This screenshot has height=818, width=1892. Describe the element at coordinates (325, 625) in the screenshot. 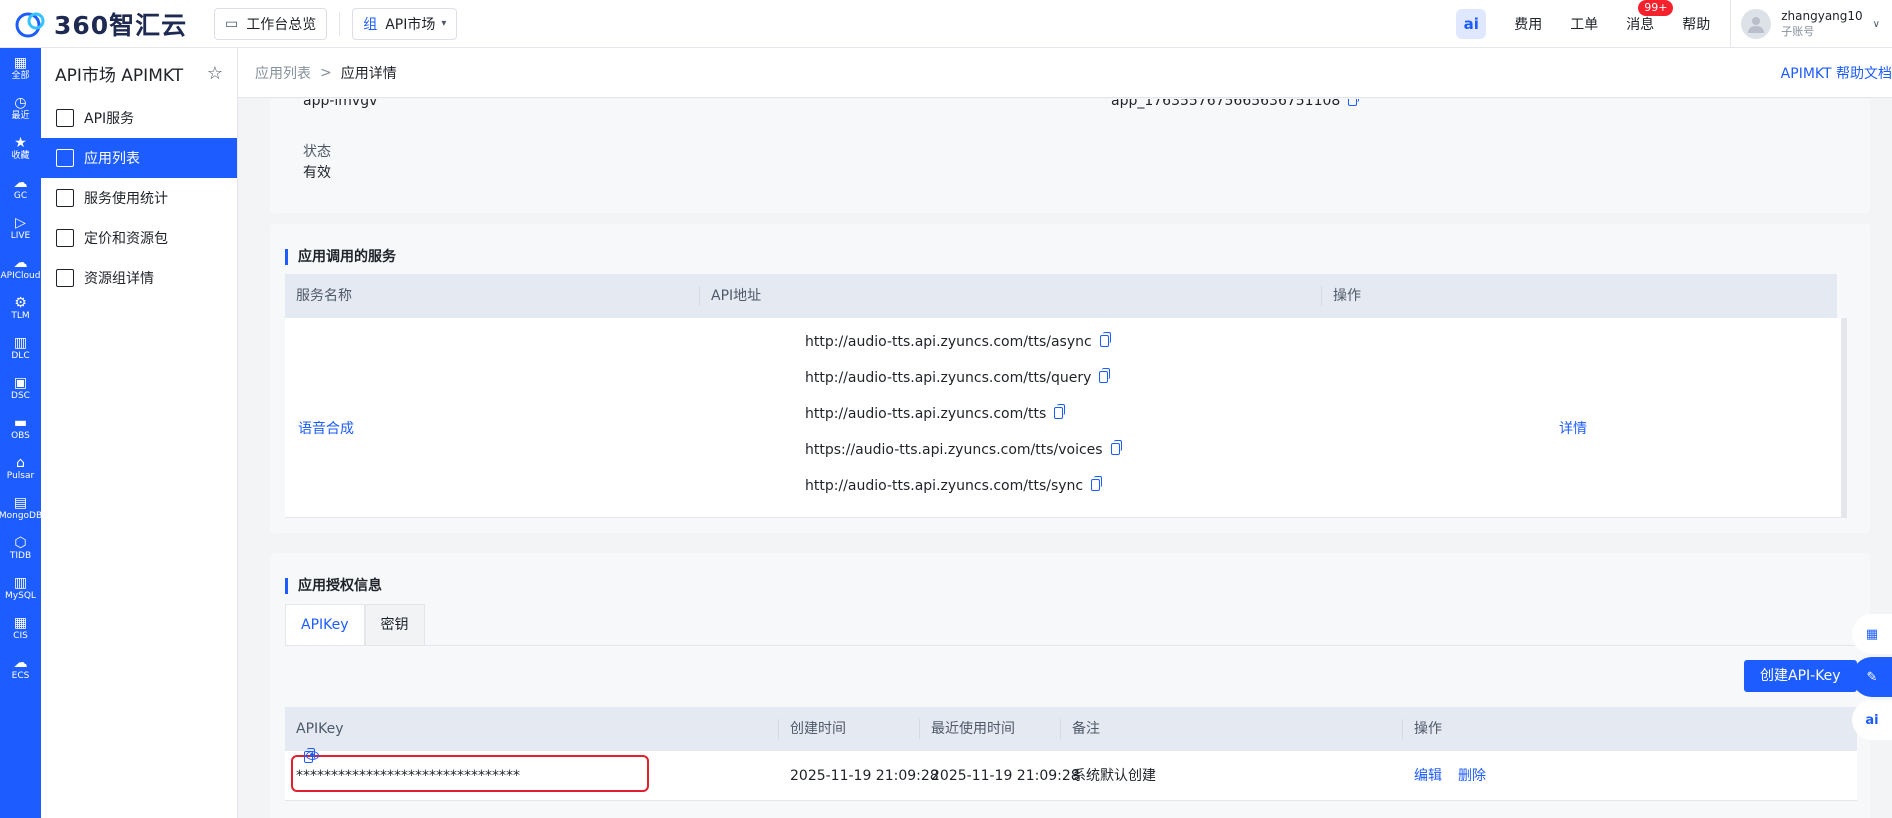

I see `tab-apikey: APIKey` at that location.